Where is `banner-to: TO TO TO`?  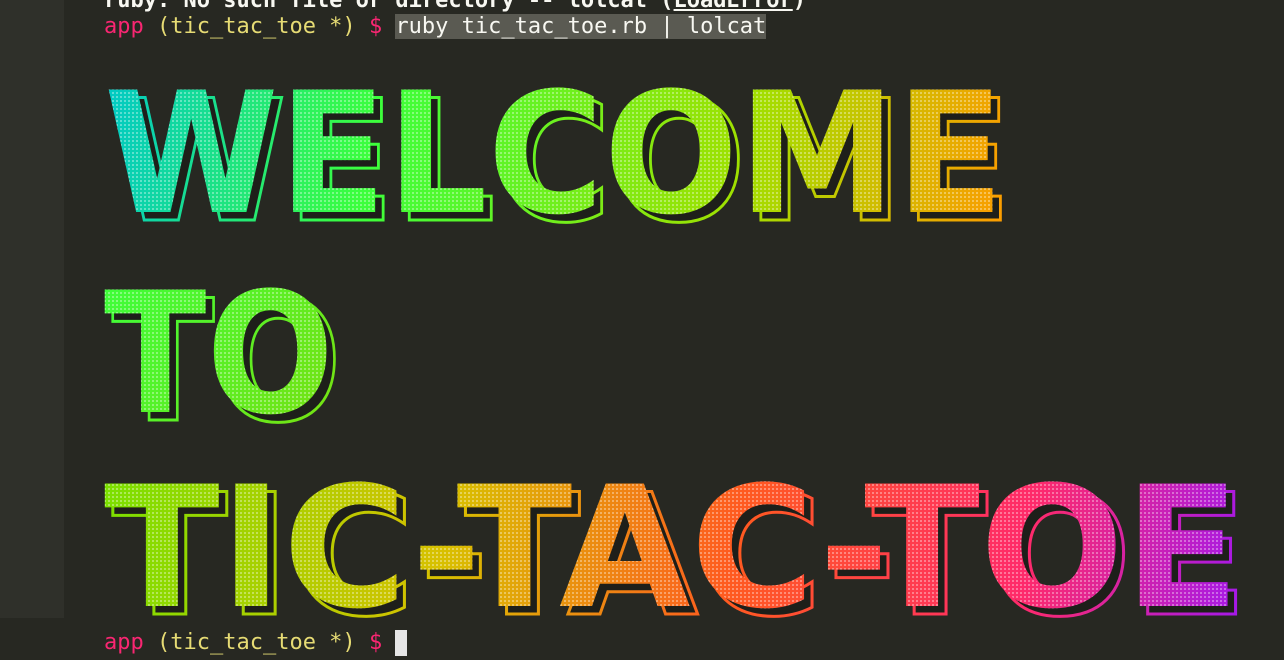 banner-to: TO TO TO is located at coordinates (224, 359).